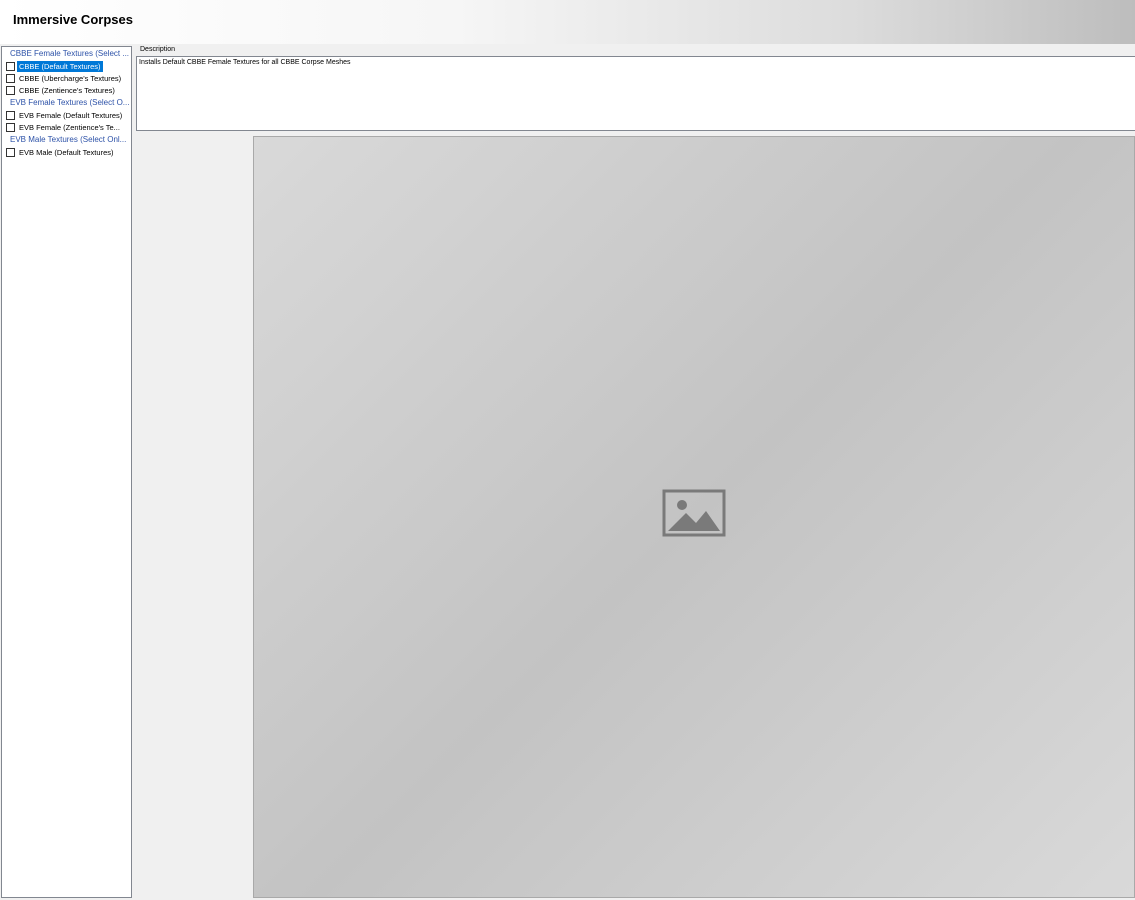  Describe the element at coordinates (73, 19) in the screenshot. I see `installer-title: Immersive Corpses` at that location.